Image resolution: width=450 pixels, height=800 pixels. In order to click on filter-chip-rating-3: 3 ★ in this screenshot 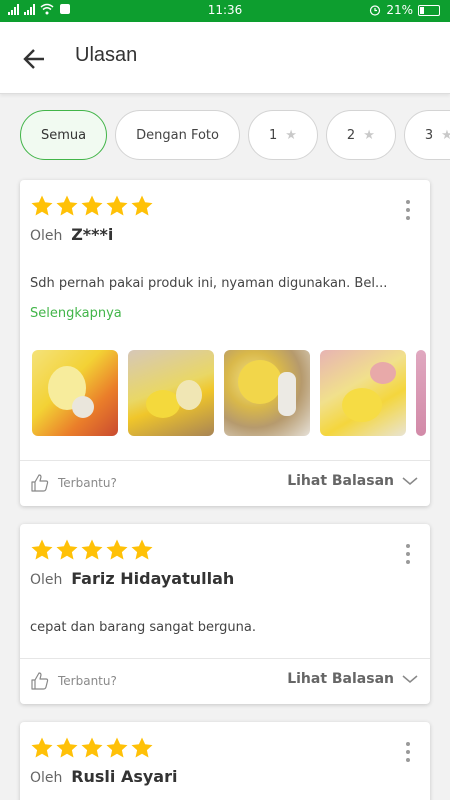, I will do `click(426, 135)`.